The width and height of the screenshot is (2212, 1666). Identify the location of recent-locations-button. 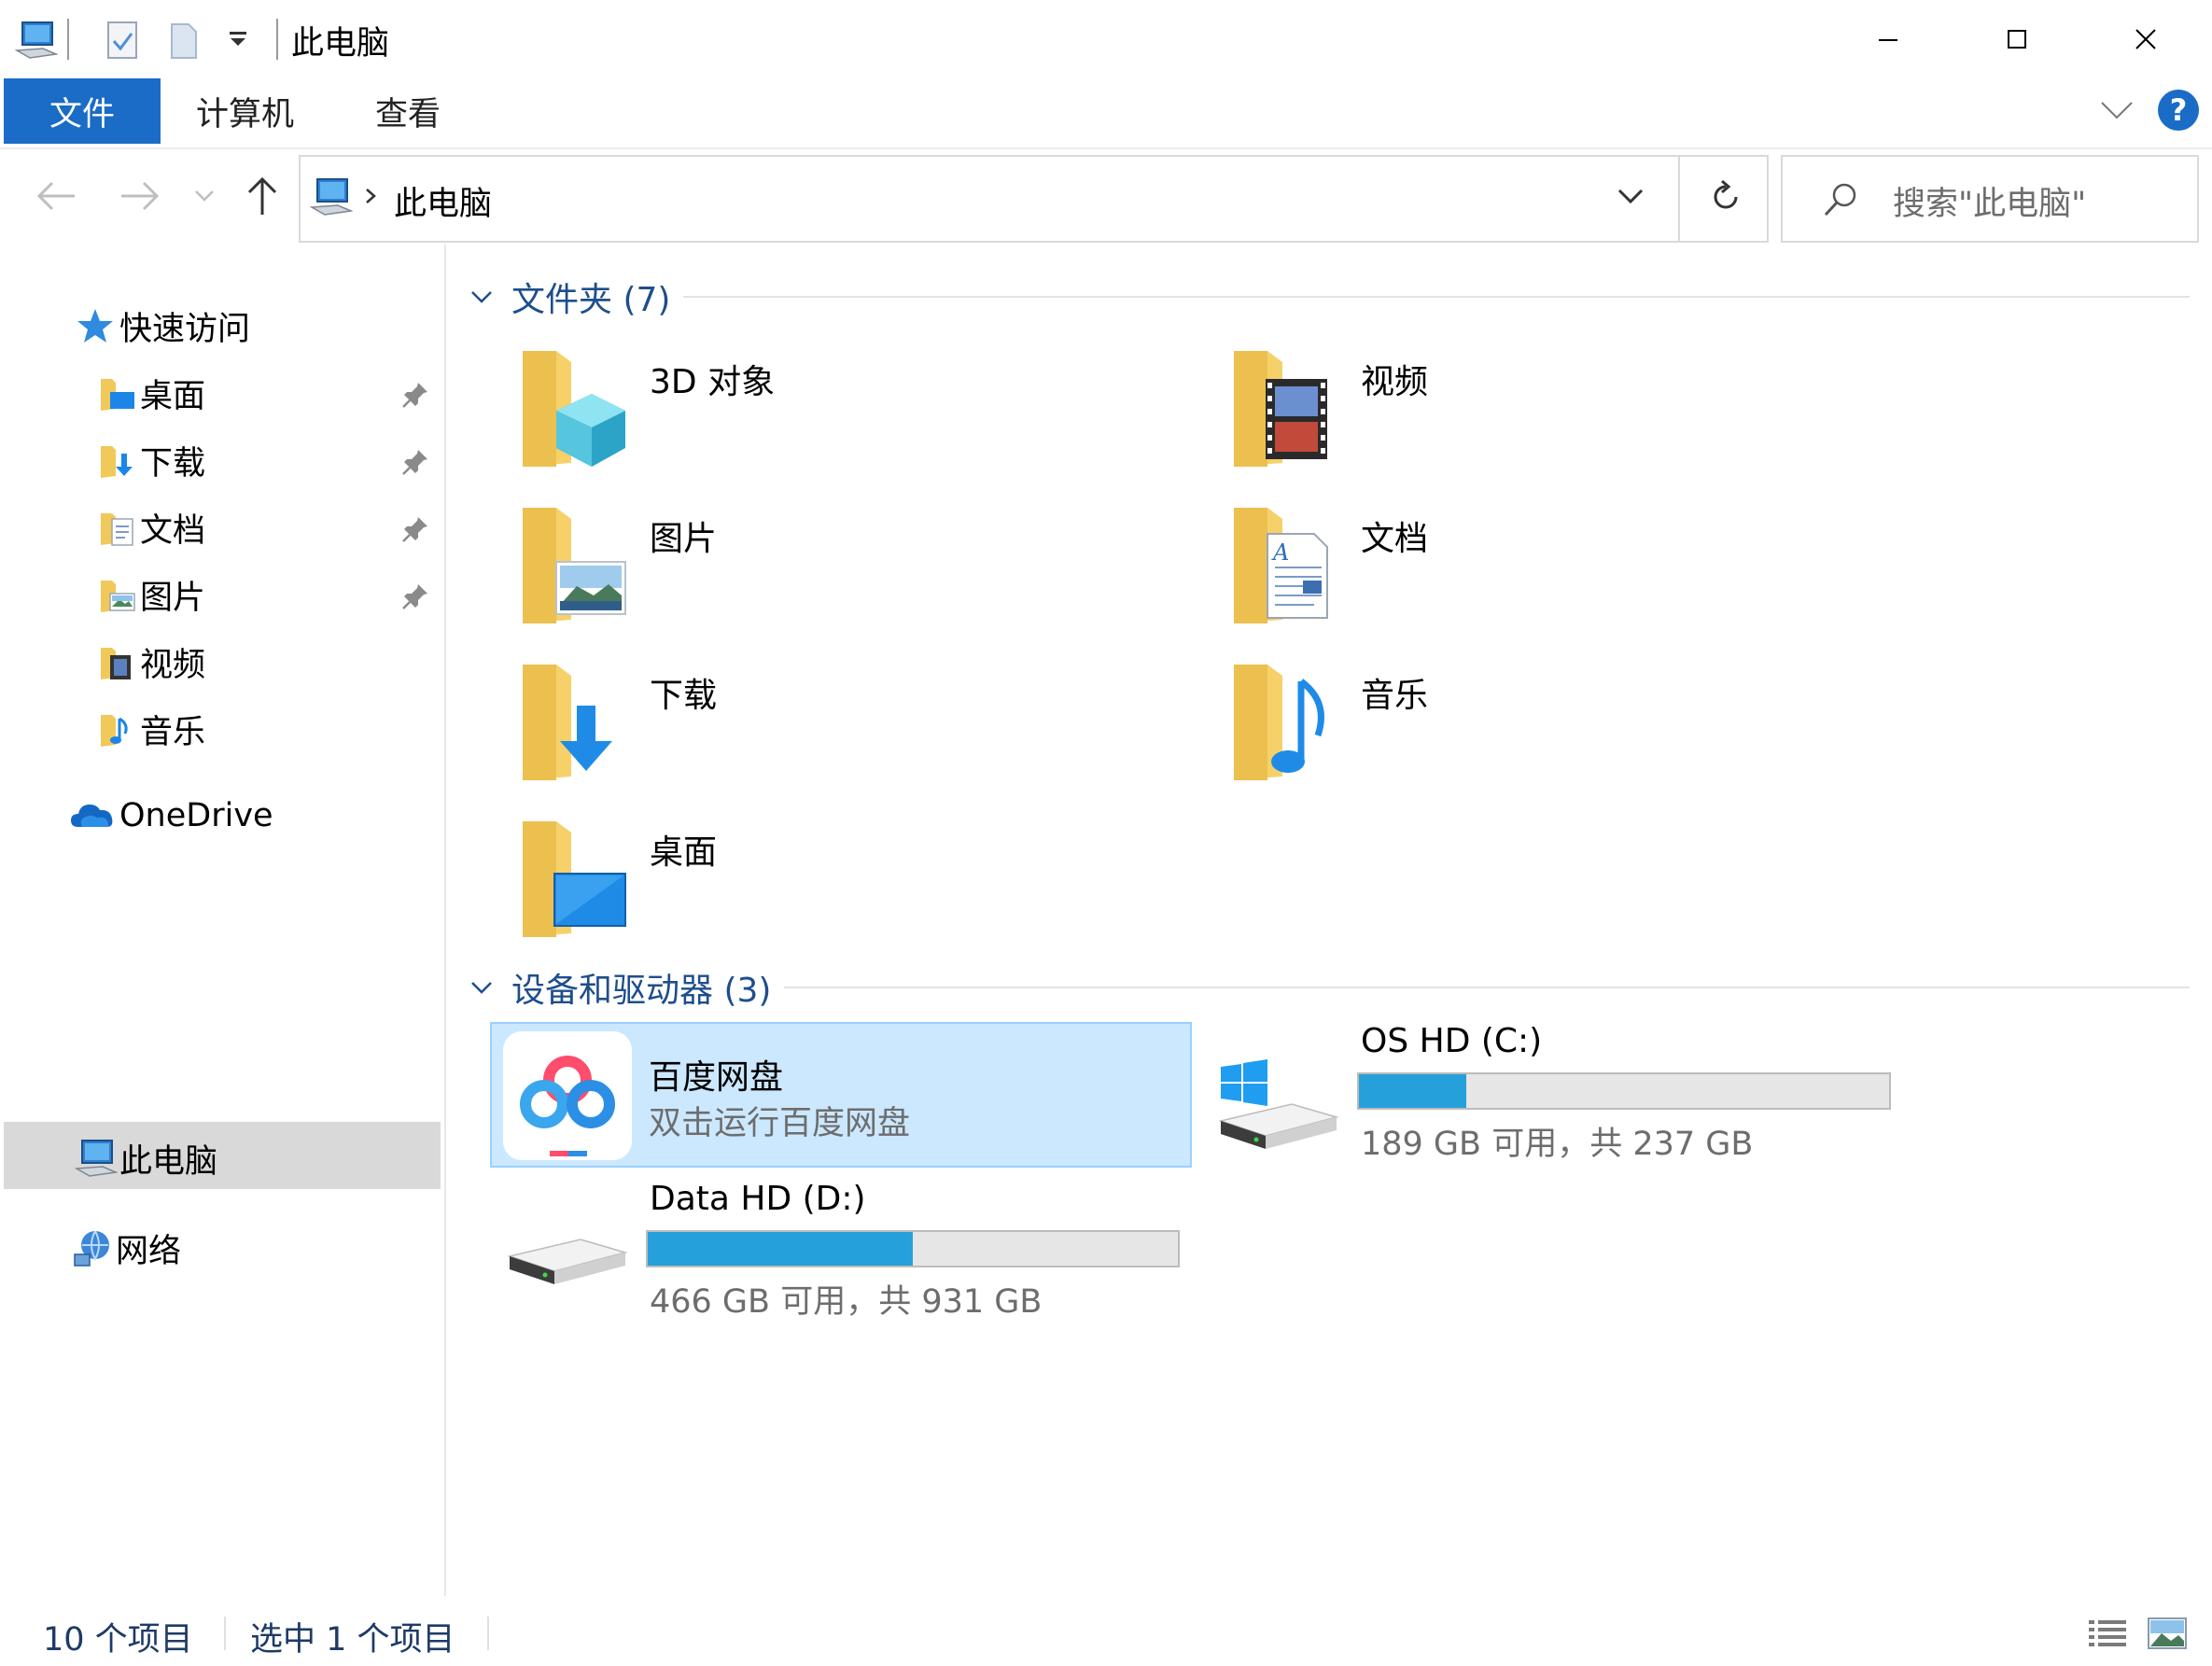
(204, 196).